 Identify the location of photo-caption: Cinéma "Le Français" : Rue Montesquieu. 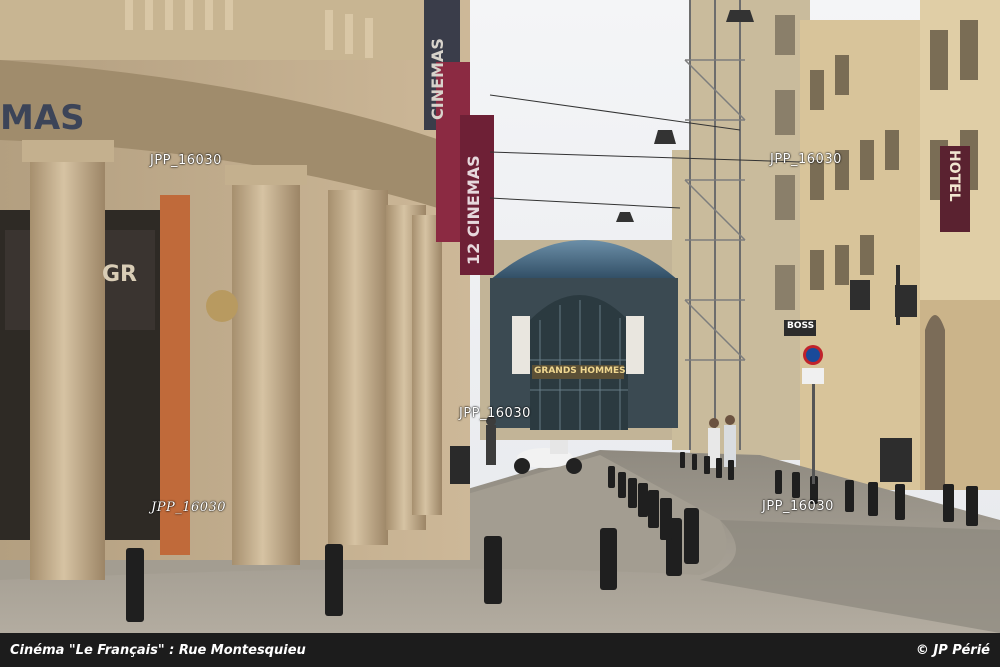
(158, 650).